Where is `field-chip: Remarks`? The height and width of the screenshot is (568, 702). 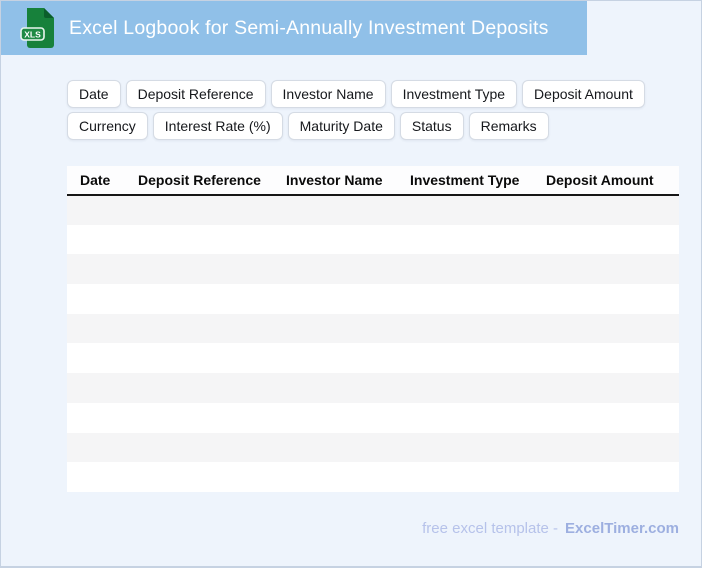
field-chip: Remarks is located at coordinates (508, 126).